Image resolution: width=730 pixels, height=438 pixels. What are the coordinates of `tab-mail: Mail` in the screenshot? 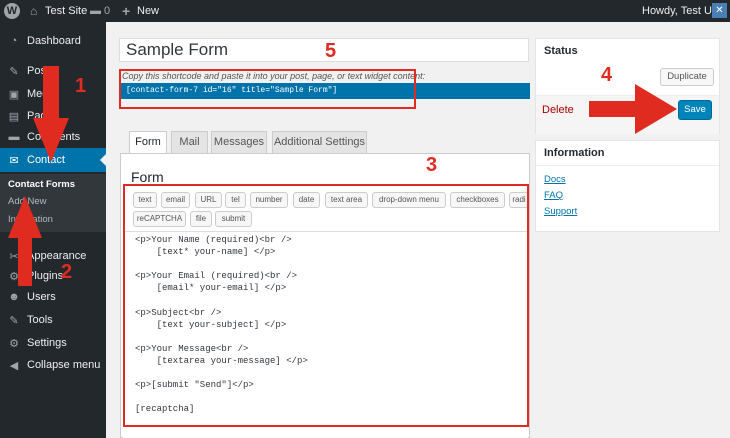 It's located at (189, 142).